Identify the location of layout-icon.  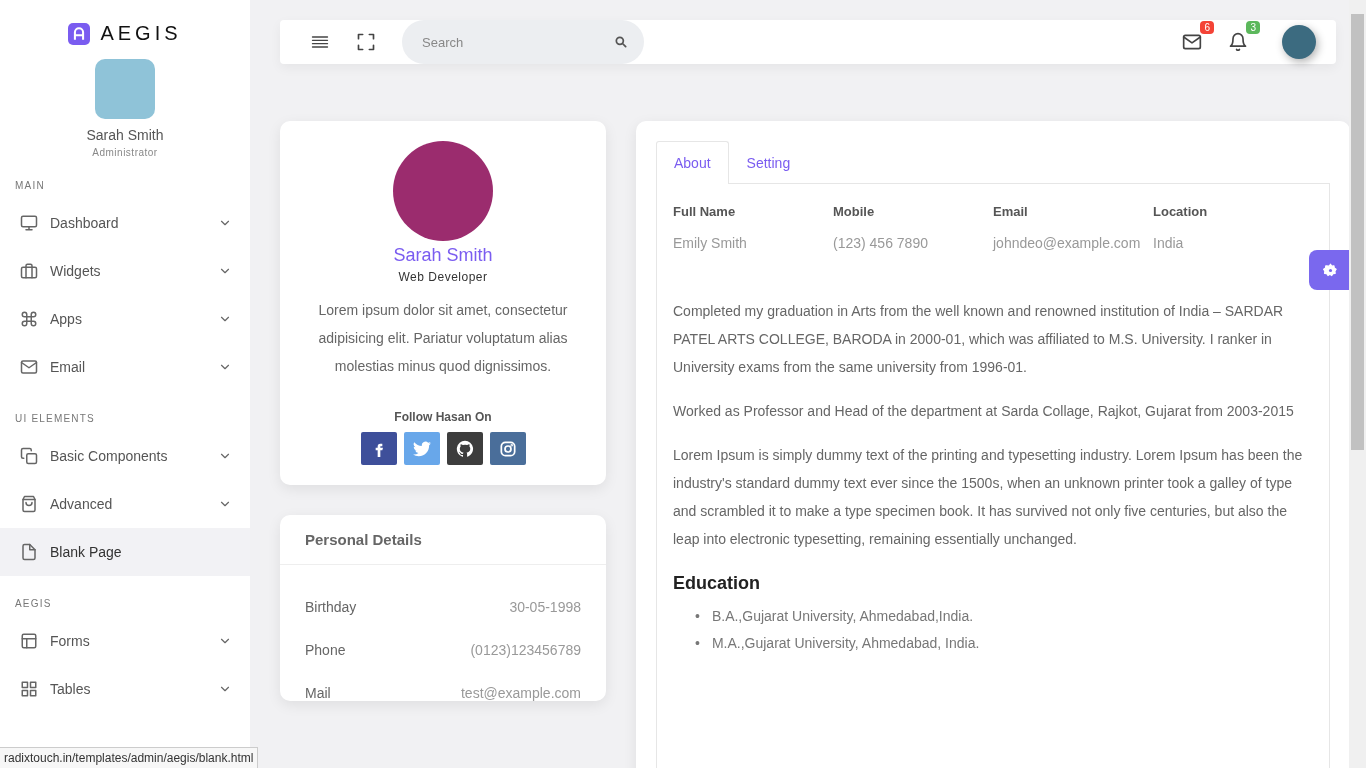
(29, 641).